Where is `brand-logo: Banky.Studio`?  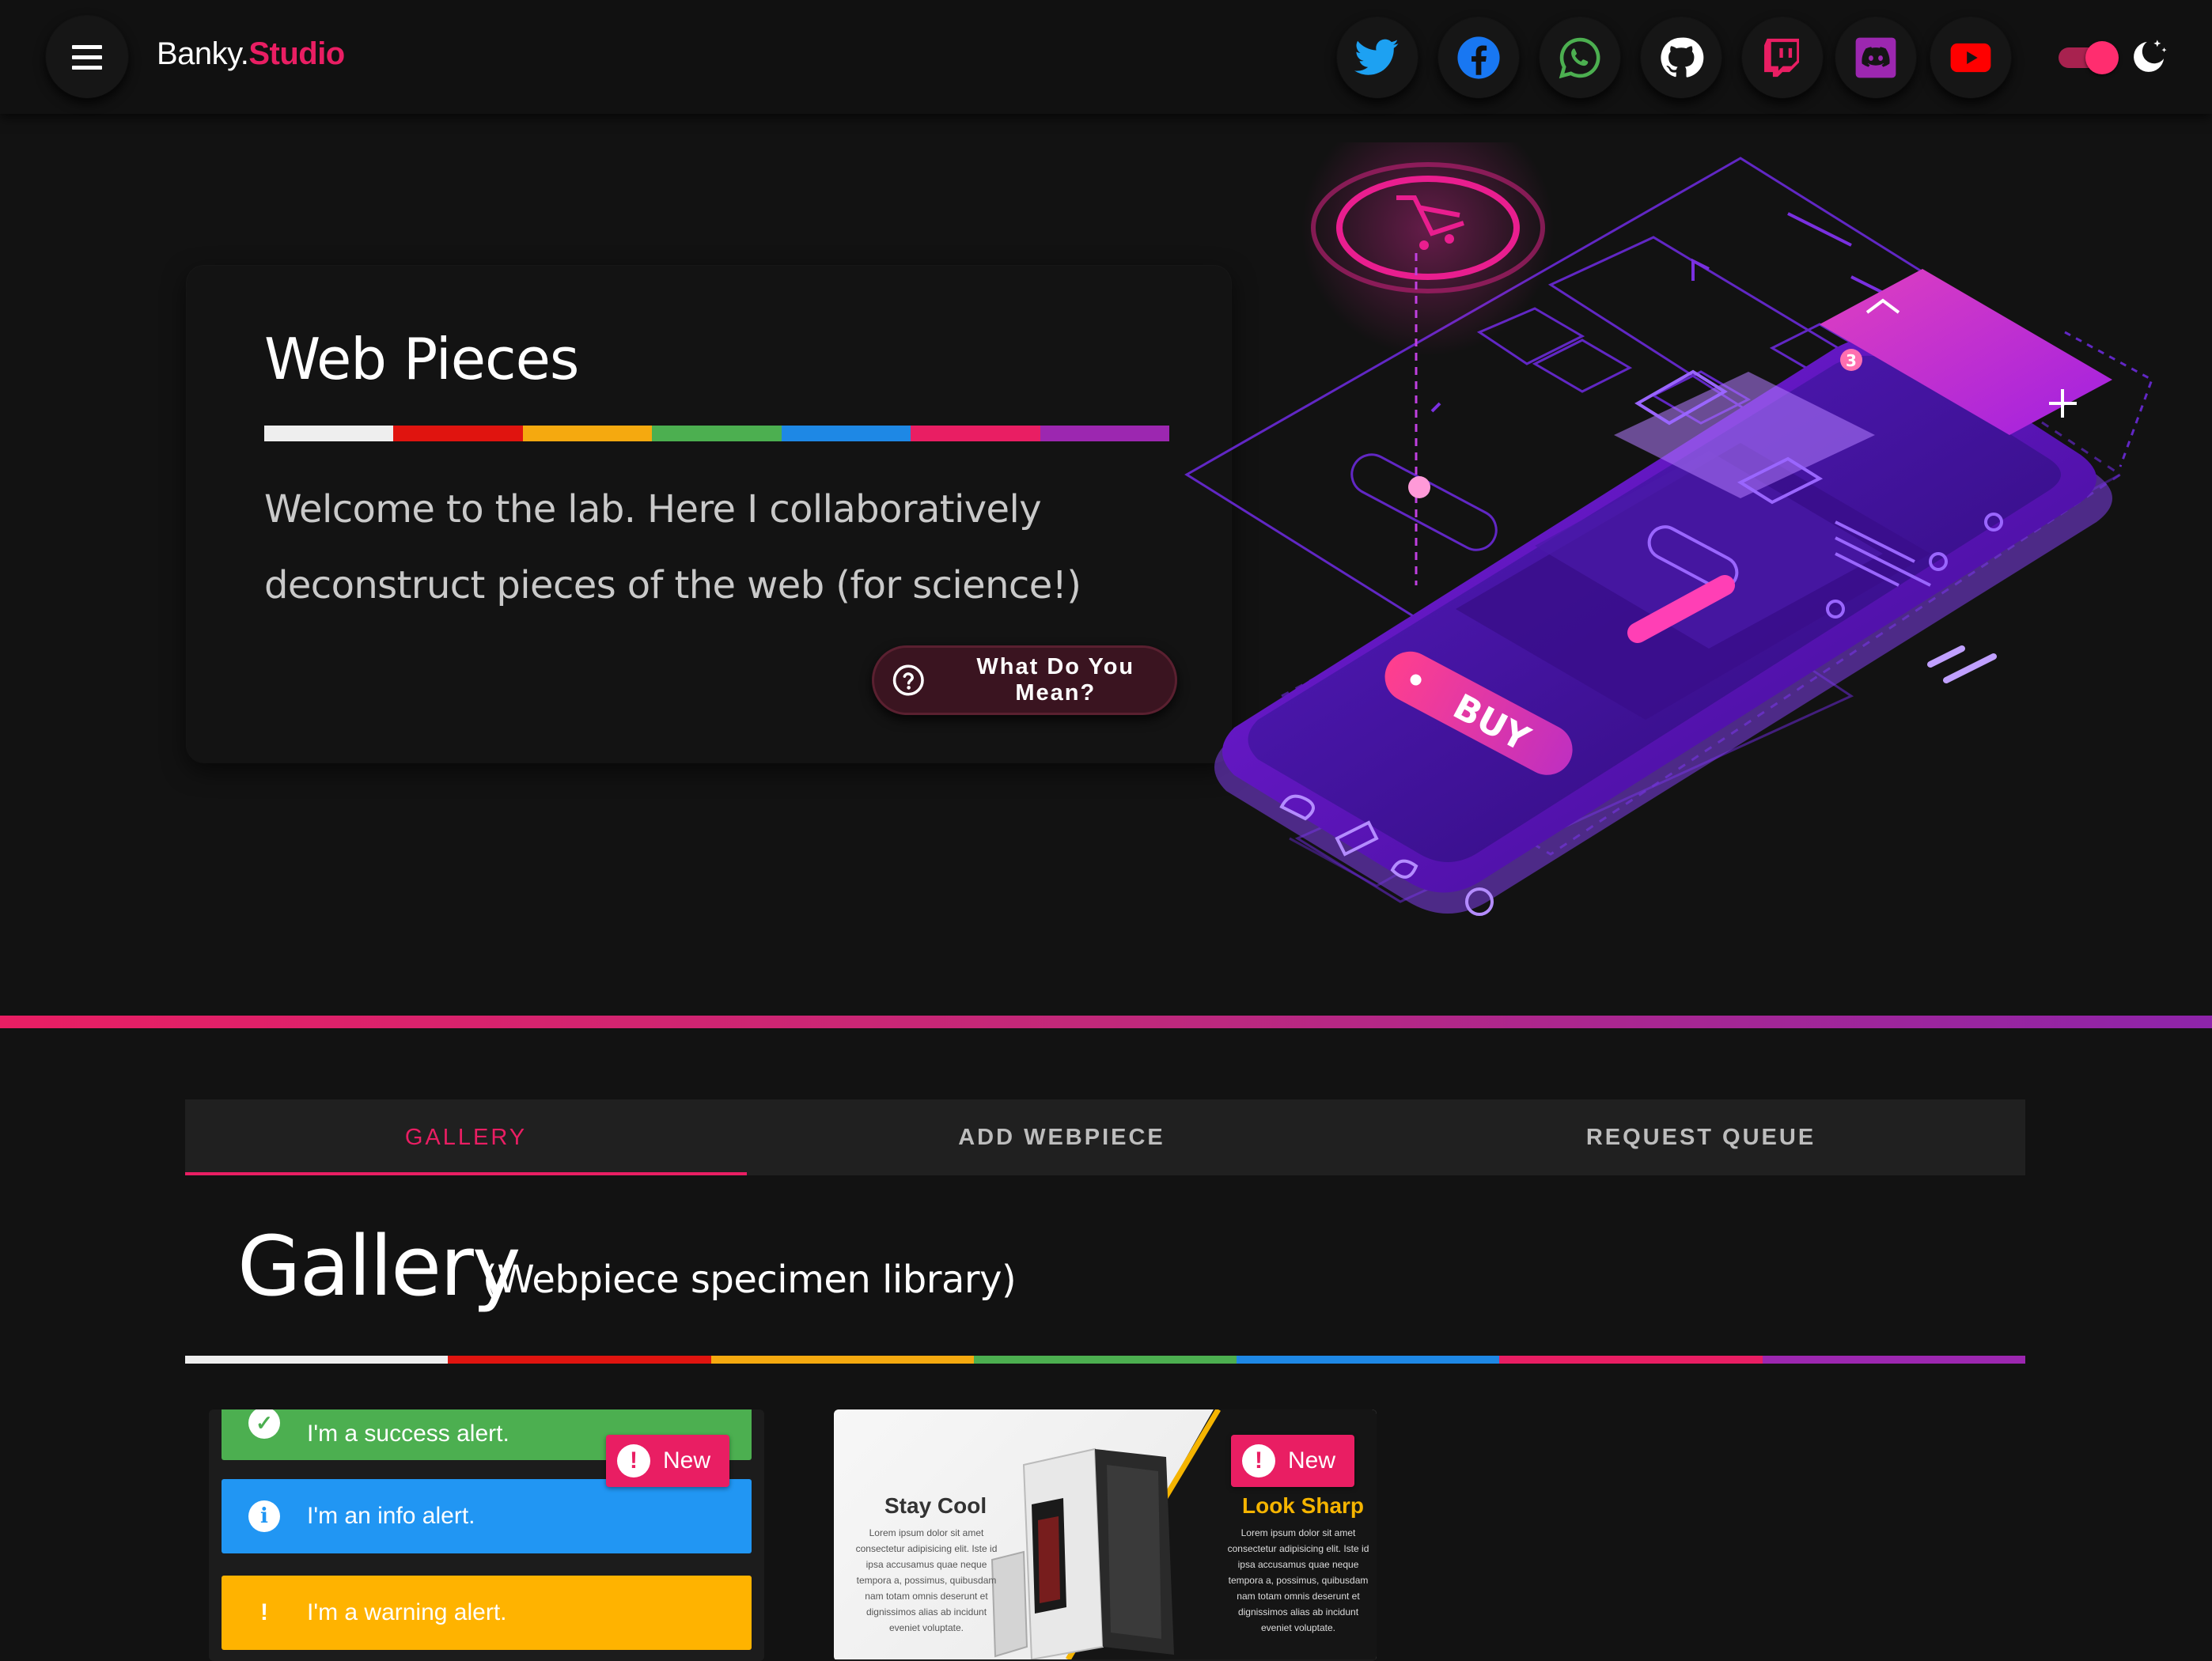
brand-logo: Banky.Studio is located at coordinates (251, 54).